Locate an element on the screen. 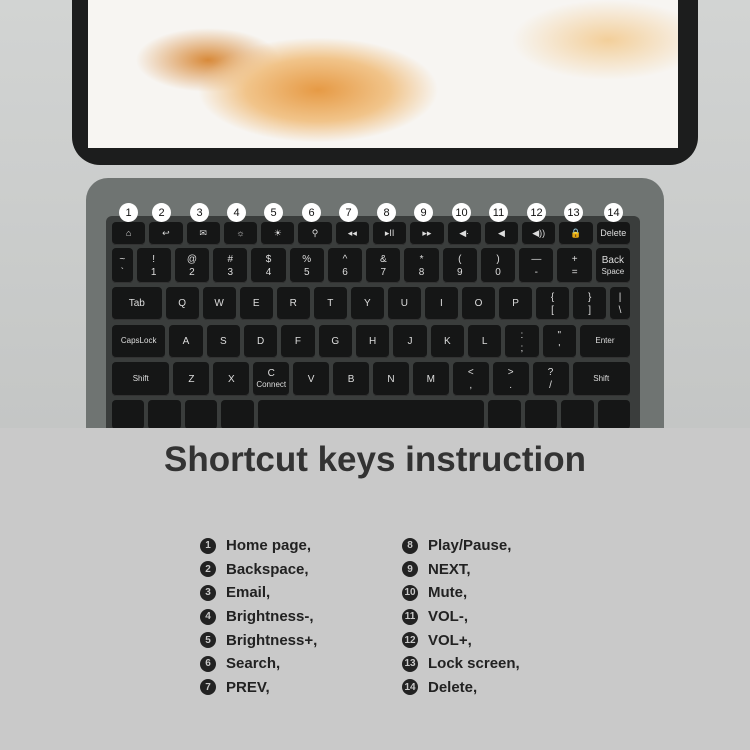 Image resolution: width=750 pixels, height=750 pixels. key-3: #3 is located at coordinates (230, 265).